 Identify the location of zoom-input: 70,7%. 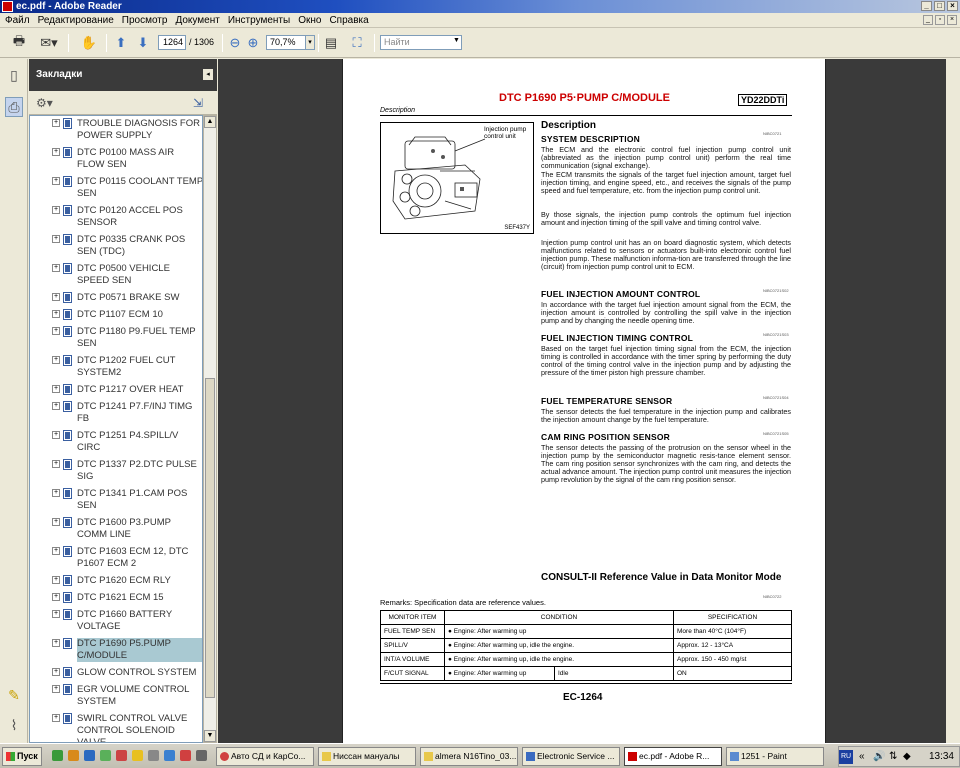
(286, 42).